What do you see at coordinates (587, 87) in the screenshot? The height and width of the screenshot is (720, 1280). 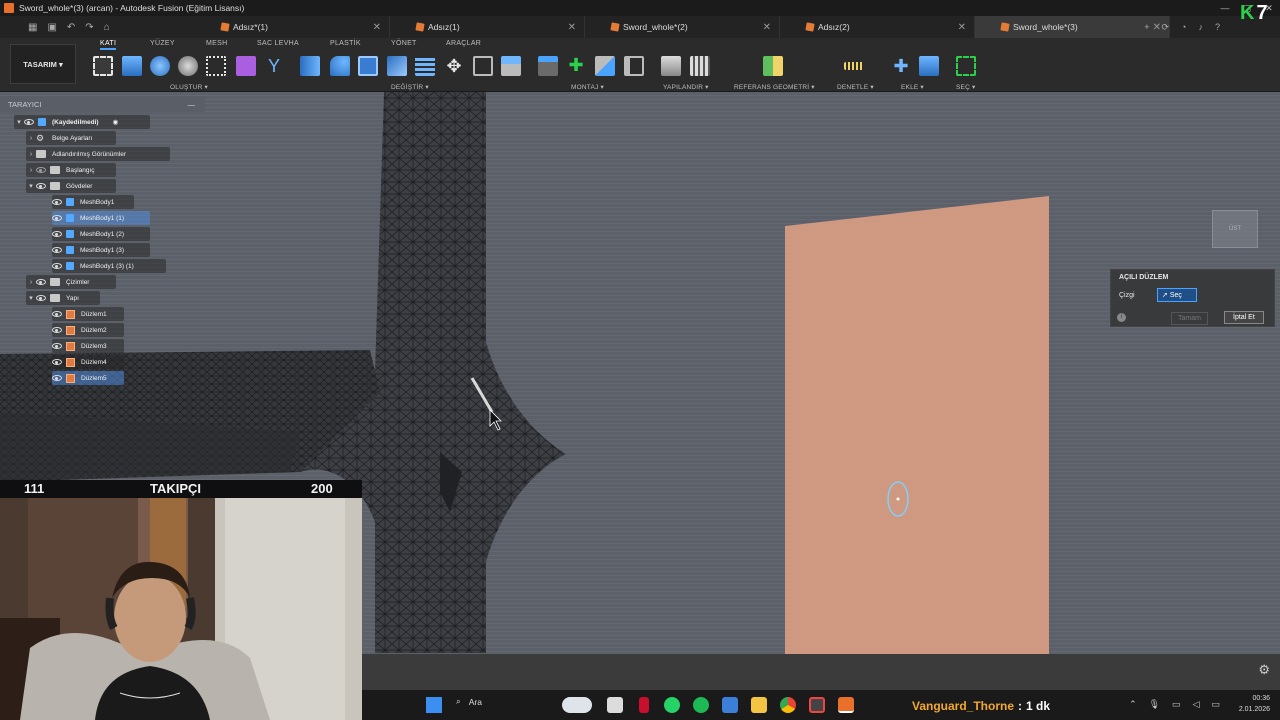 I see `group-assemble: MONTAJ ▾` at bounding box center [587, 87].